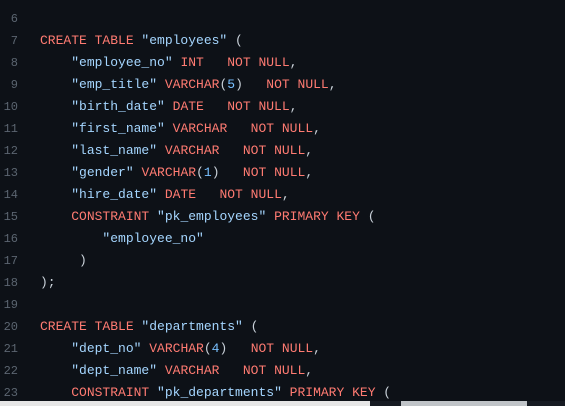 The width and height of the screenshot is (565, 406). I want to click on line-number: 19, so click(10, 305).